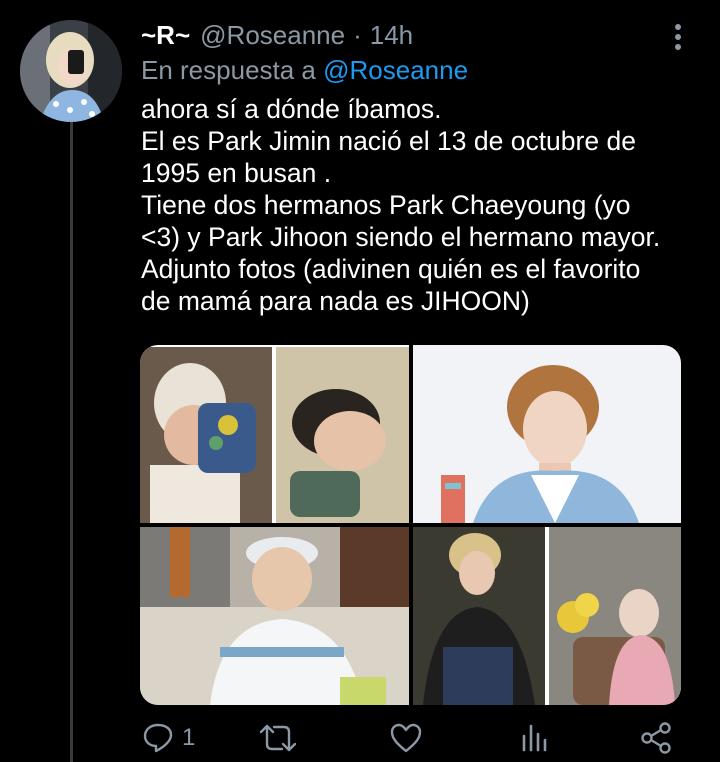  Describe the element at coordinates (71, 442) in the screenshot. I see `thread-line` at that location.